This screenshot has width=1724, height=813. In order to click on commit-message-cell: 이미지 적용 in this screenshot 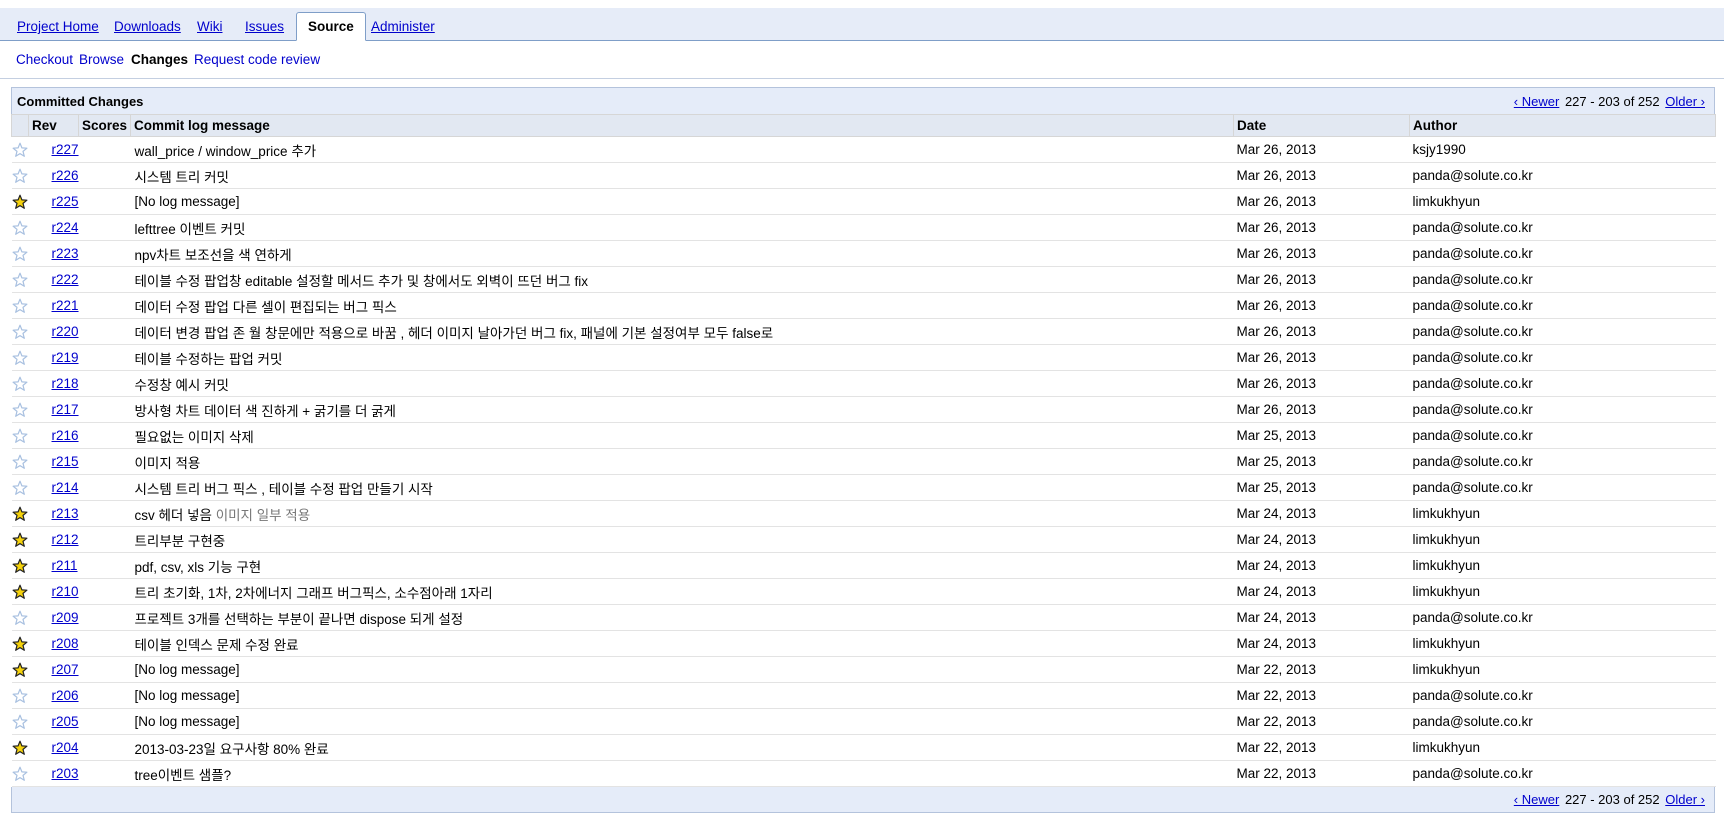, I will do `click(682, 461)`.